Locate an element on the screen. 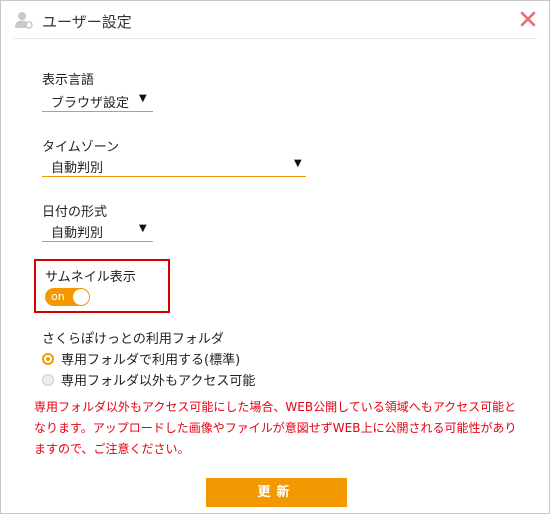 This screenshot has width=550, height=514. timezone-select: 自動判別 ▼ is located at coordinates (174, 165).